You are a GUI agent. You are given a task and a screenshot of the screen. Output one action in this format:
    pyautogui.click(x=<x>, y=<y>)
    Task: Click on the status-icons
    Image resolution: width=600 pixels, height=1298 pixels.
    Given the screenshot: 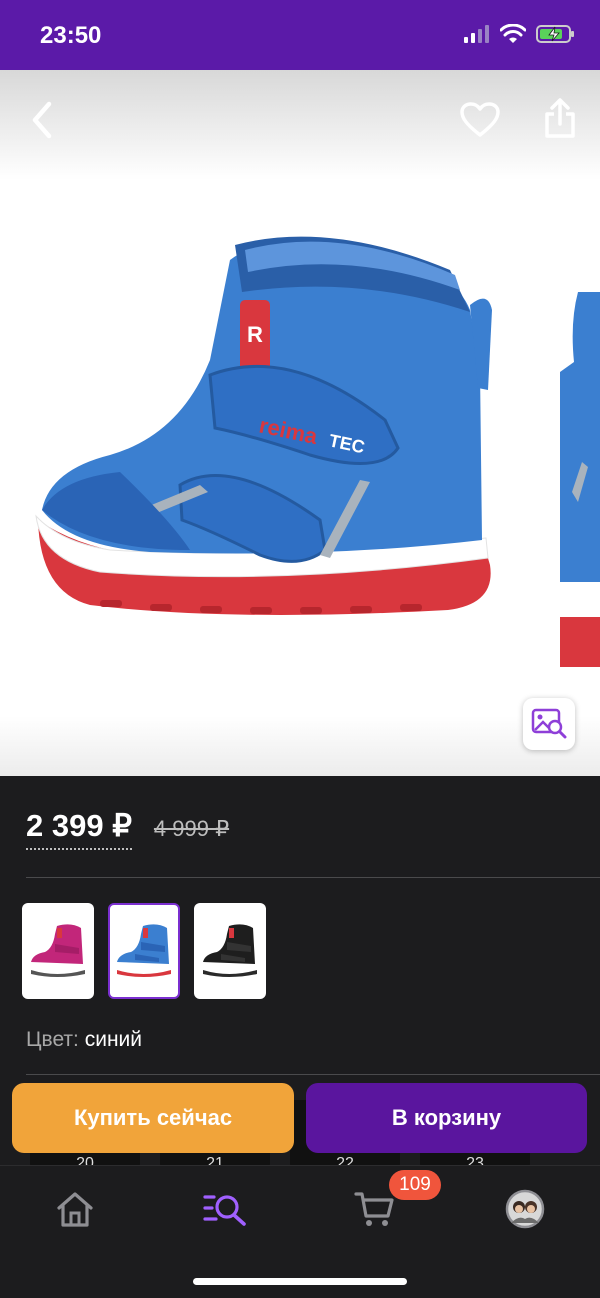 What is the action you would take?
    pyautogui.click(x=520, y=34)
    